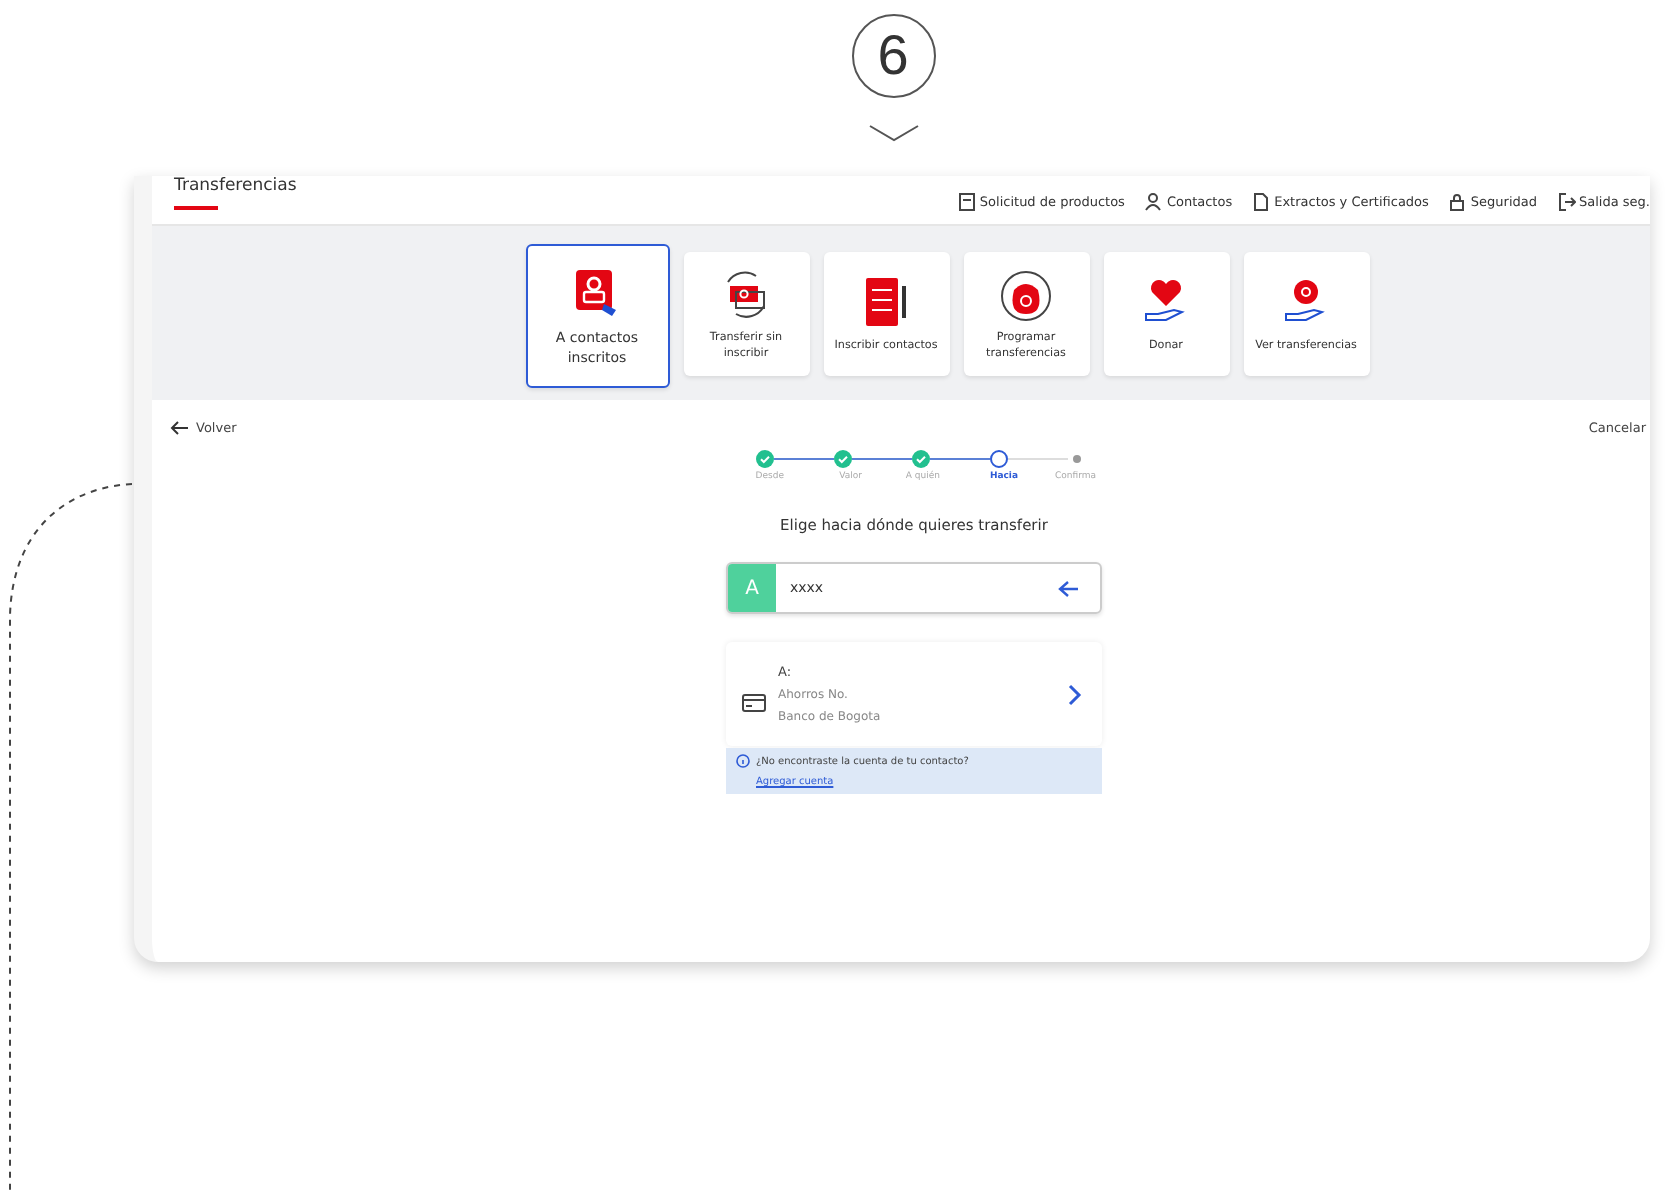 The height and width of the screenshot is (1190, 1674). I want to click on step-number: 6, so click(893, 56).